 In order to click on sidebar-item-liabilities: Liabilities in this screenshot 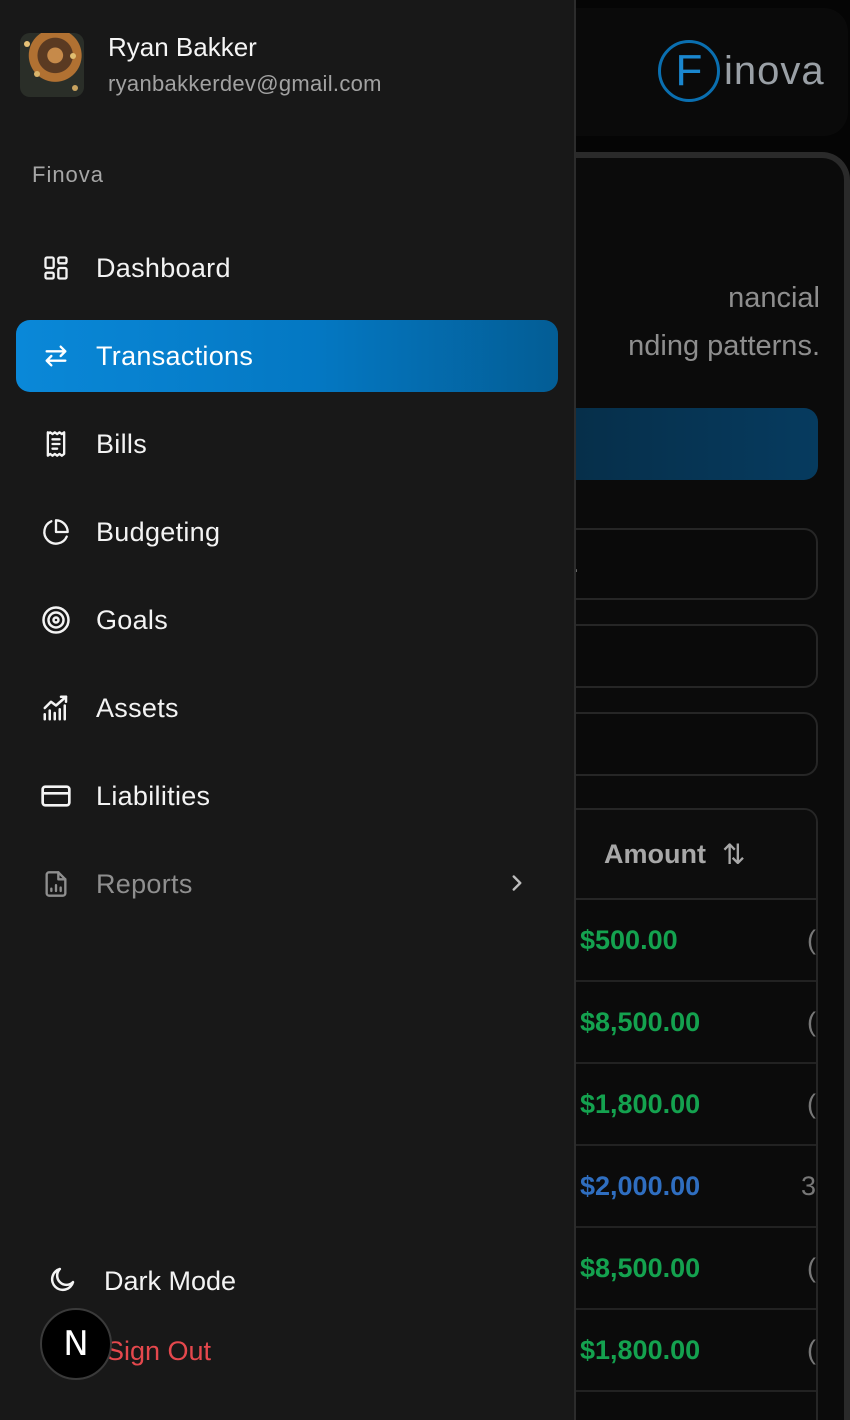, I will do `click(287, 796)`.